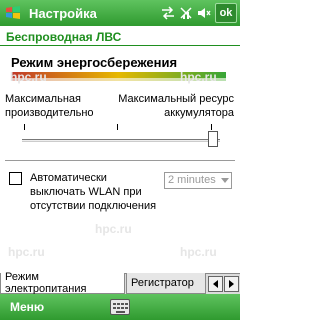 This screenshot has height=320, width=320. Describe the element at coordinates (186, 13) in the screenshot. I see `signal-off-icon` at that location.